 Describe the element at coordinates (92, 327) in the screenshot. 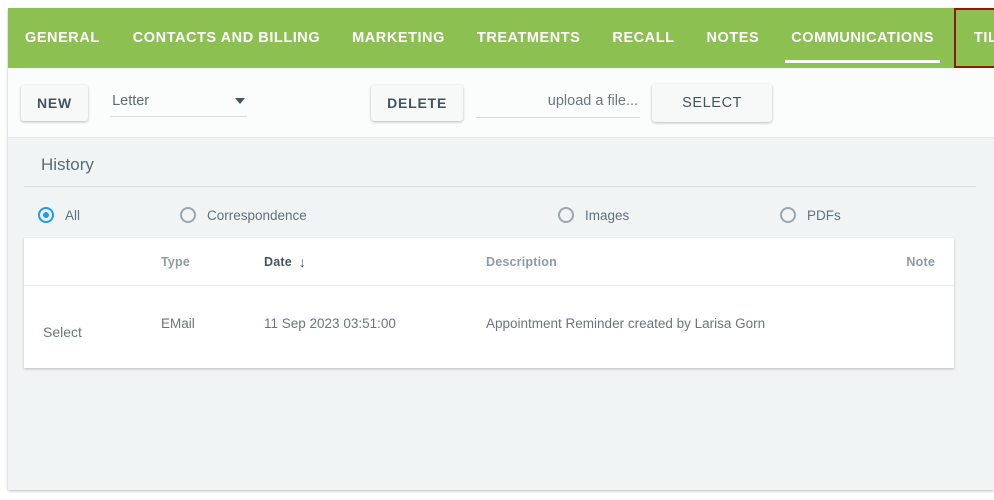

I see `row-select-cell: Select` at that location.